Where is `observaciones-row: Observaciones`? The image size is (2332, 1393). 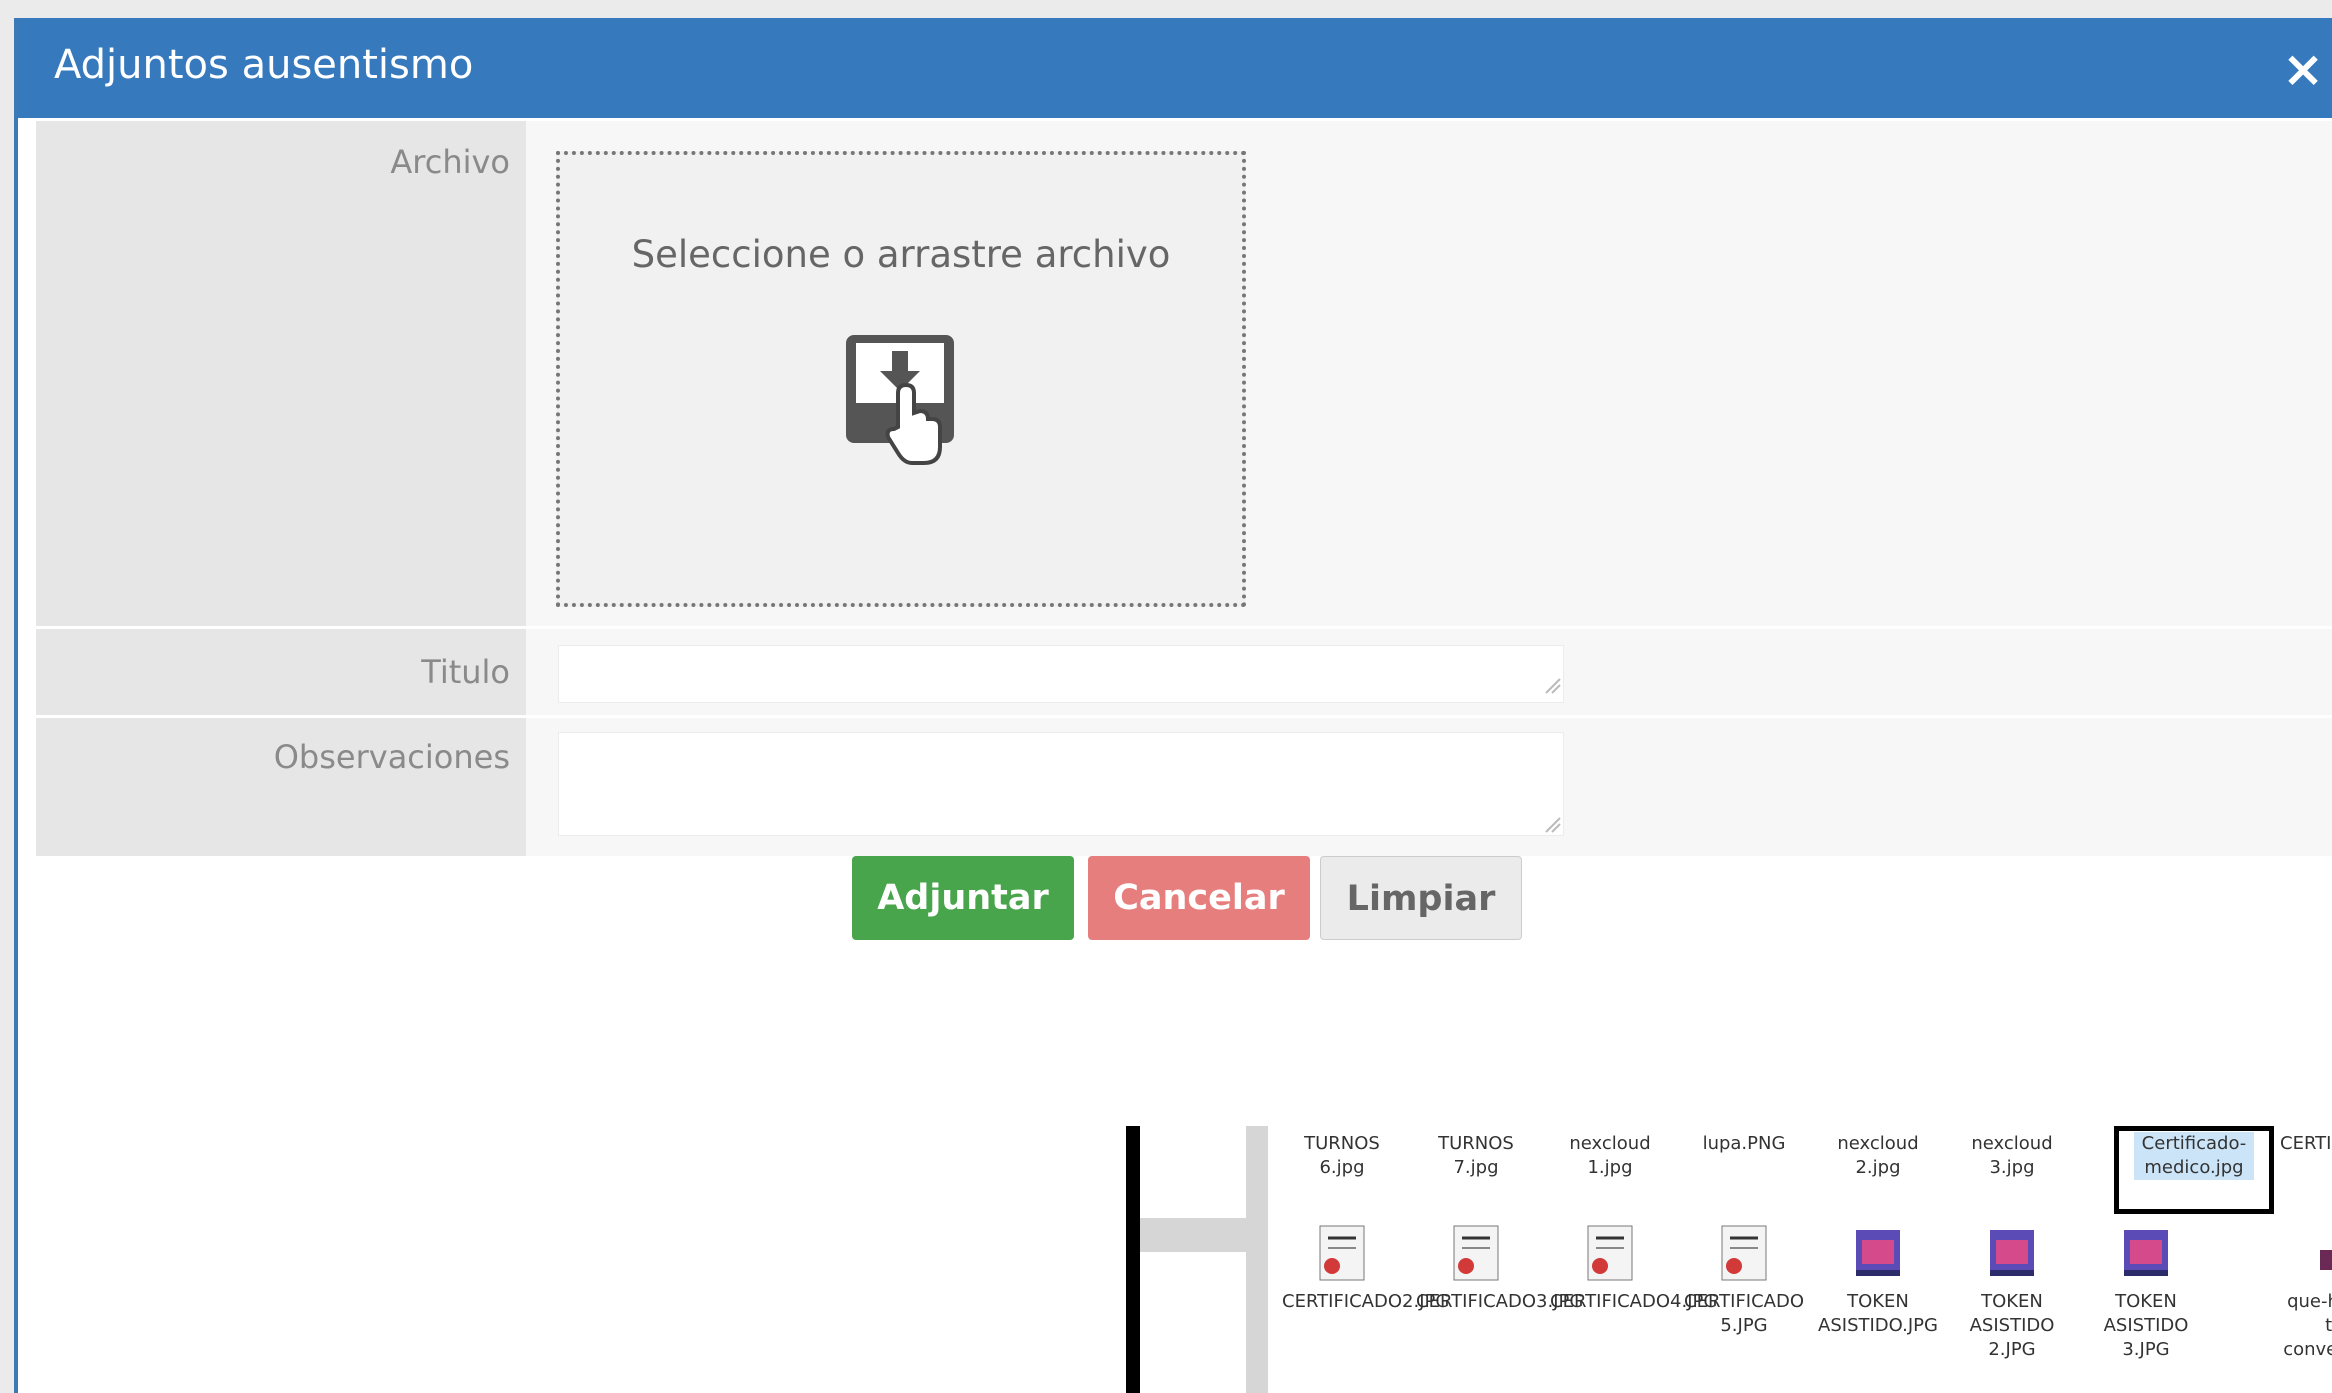 observaciones-row: Observaciones is located at coordinates (1184, 787).